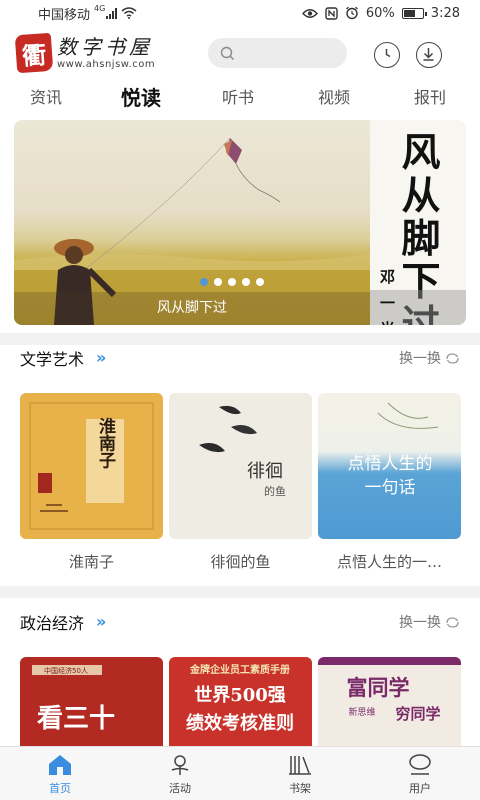  I want to click on book-cover: 淮南子, so click(91, 466).